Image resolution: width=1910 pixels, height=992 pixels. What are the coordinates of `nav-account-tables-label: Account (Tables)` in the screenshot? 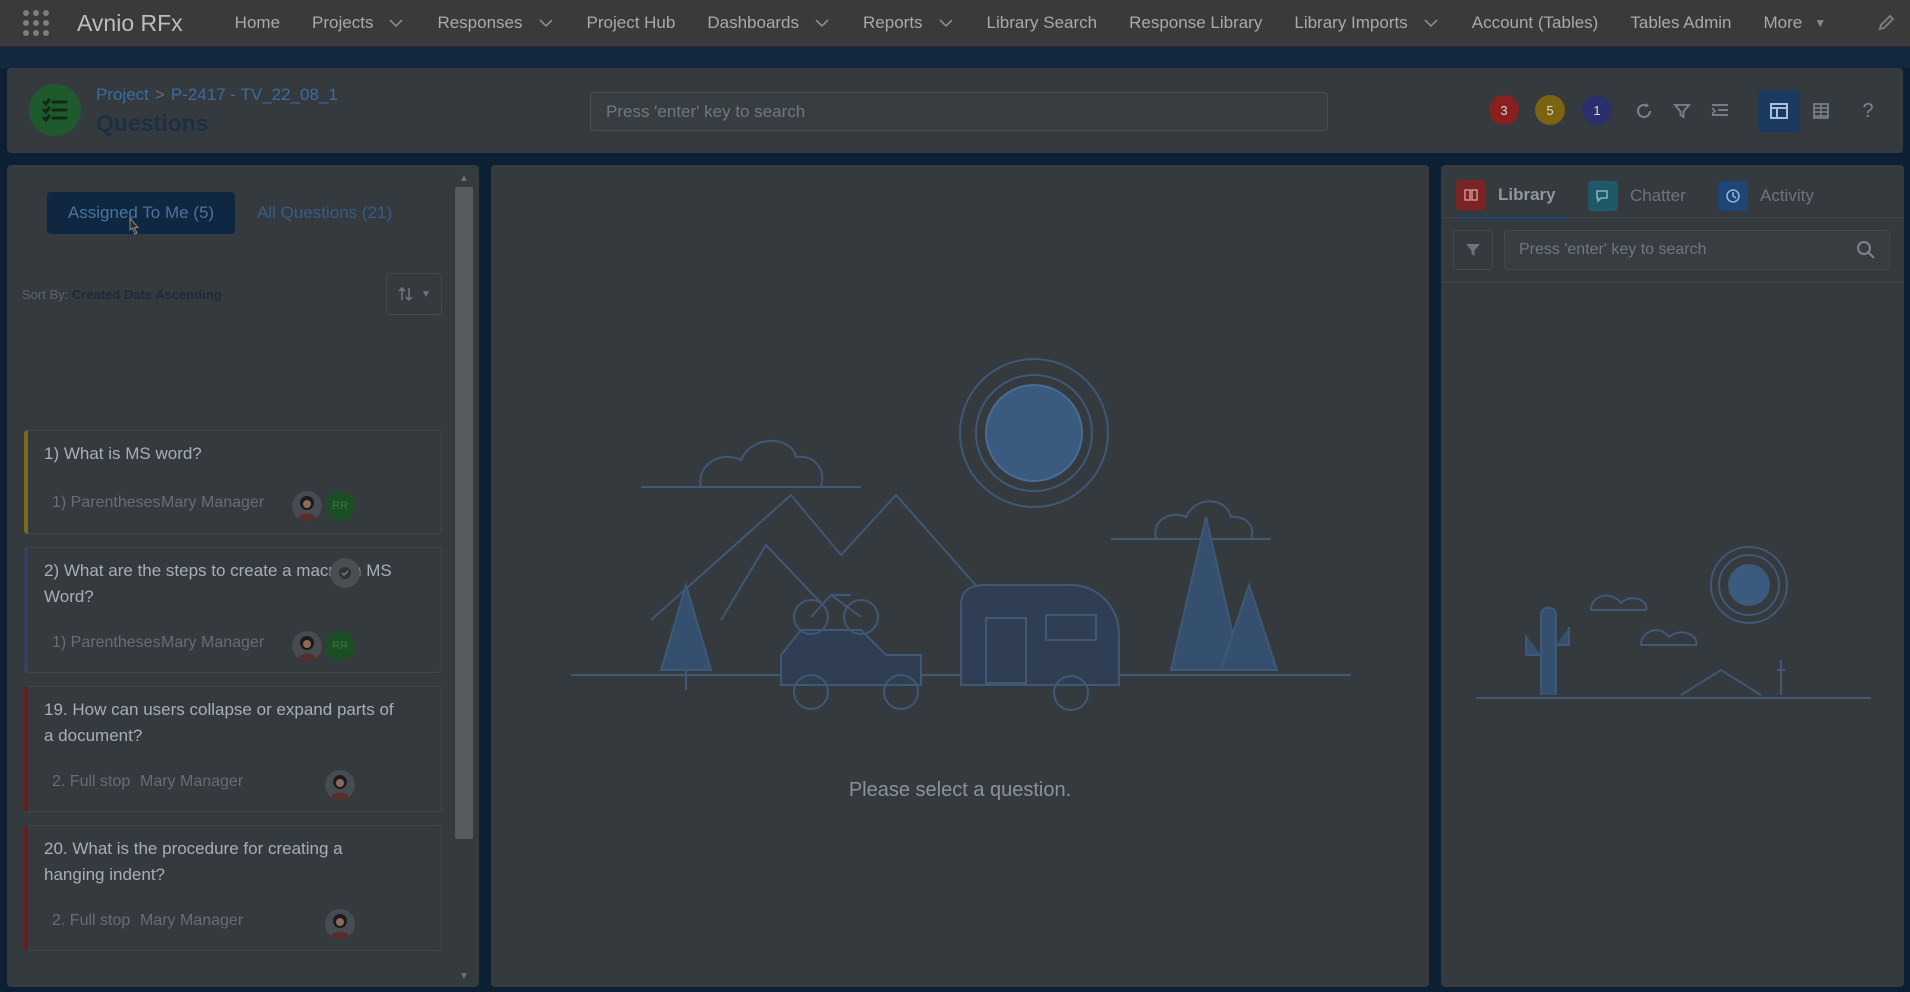 It's located at (1535, 22).